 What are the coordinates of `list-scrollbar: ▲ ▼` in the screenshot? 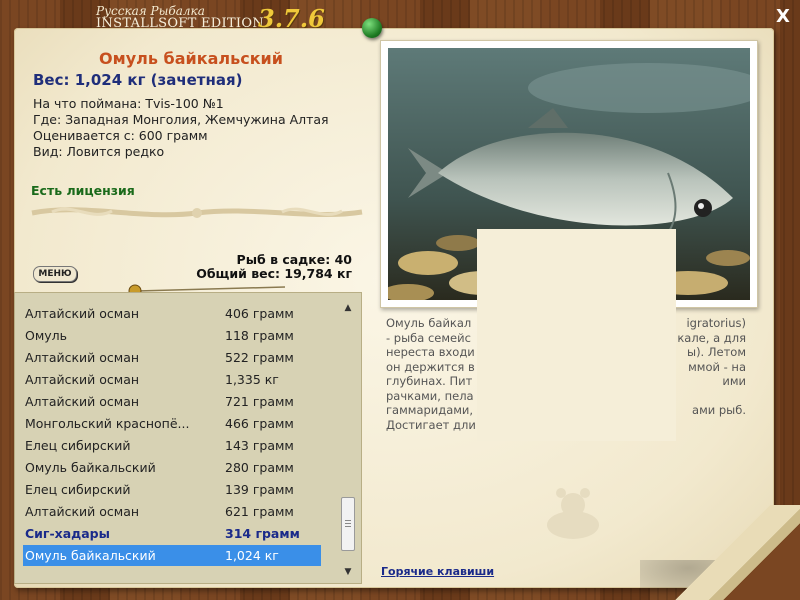 It's located at (348, 440).